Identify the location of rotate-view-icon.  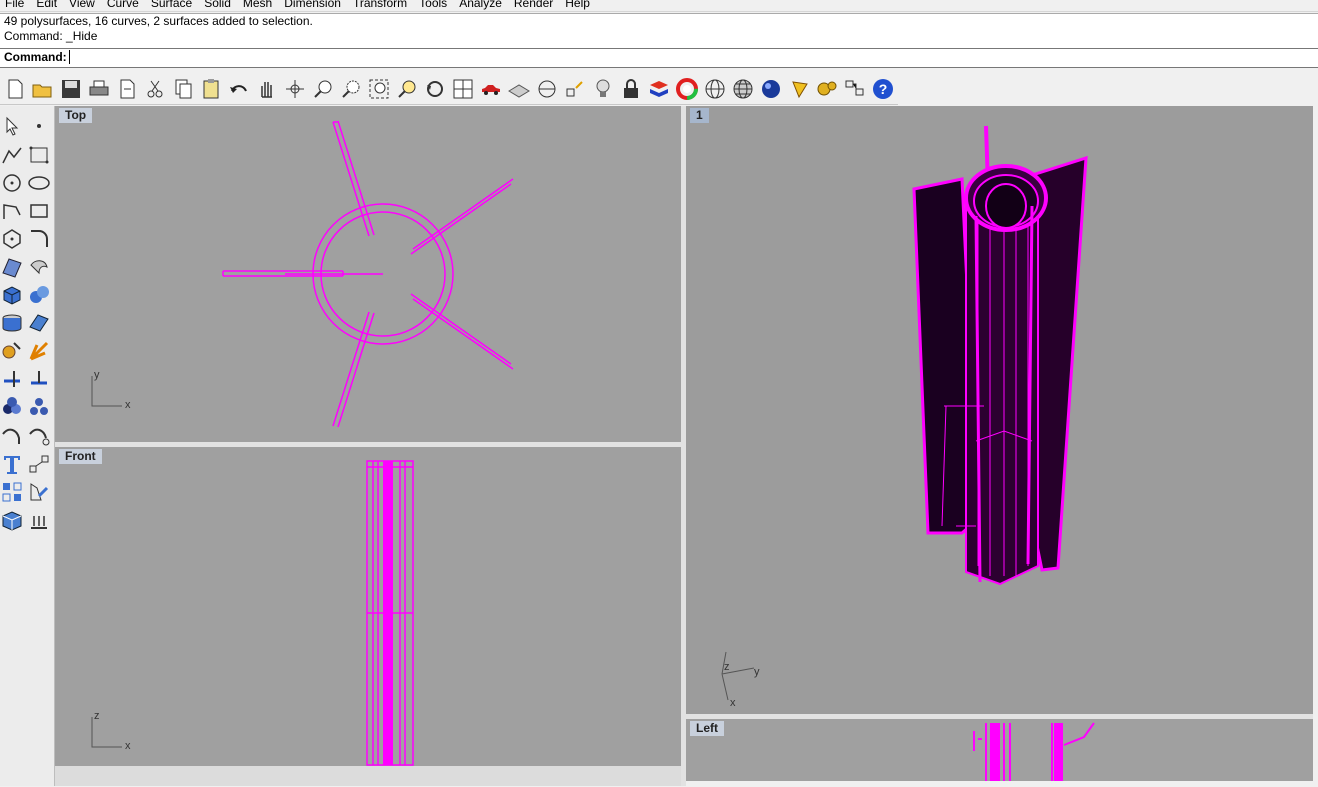
(295, 89).